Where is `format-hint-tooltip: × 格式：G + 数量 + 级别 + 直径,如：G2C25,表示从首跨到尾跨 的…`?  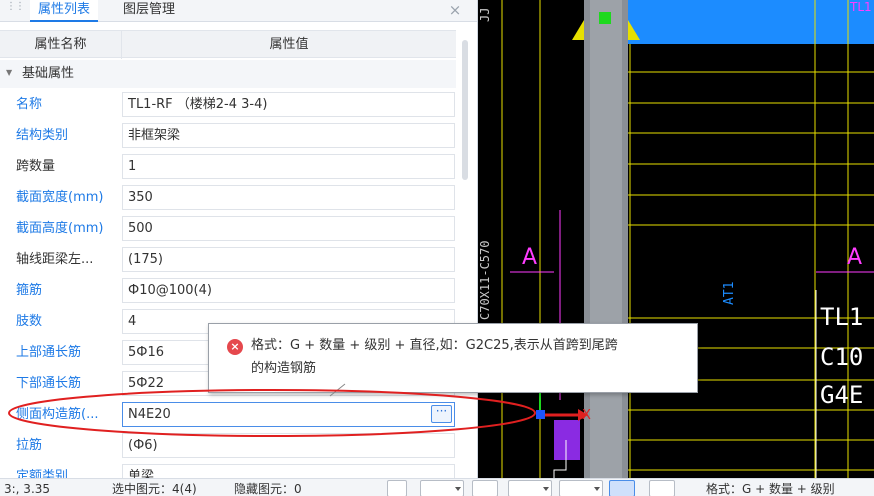
format-hint-tooltip: × 格式：G + 数量 + 级别 + 直径,如：G2C25,表示从首跨到尾跨 的… is located at coordinates (453, 358).